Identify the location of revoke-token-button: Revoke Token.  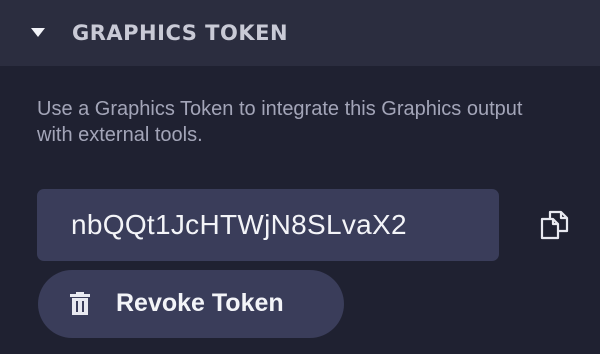
(191, 304).